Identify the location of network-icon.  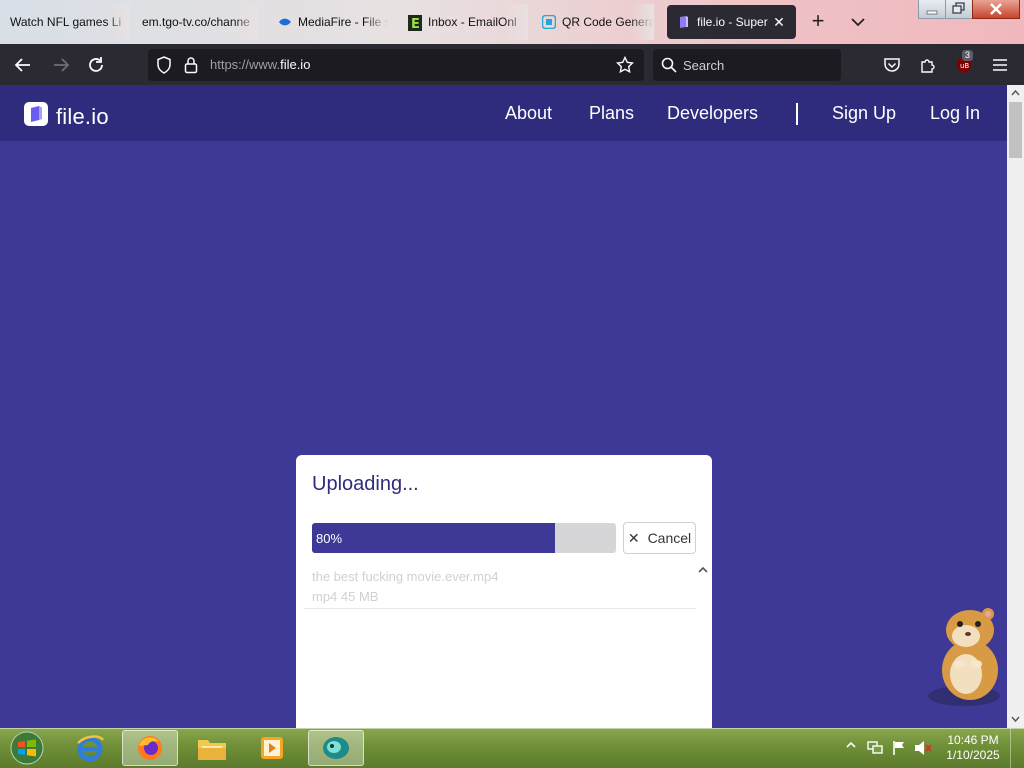
(875, 748).